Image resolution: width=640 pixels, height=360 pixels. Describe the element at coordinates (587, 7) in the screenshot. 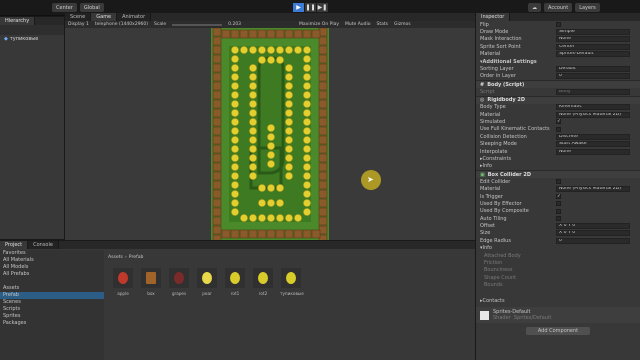

I see `layers-button: Layers` at that location.